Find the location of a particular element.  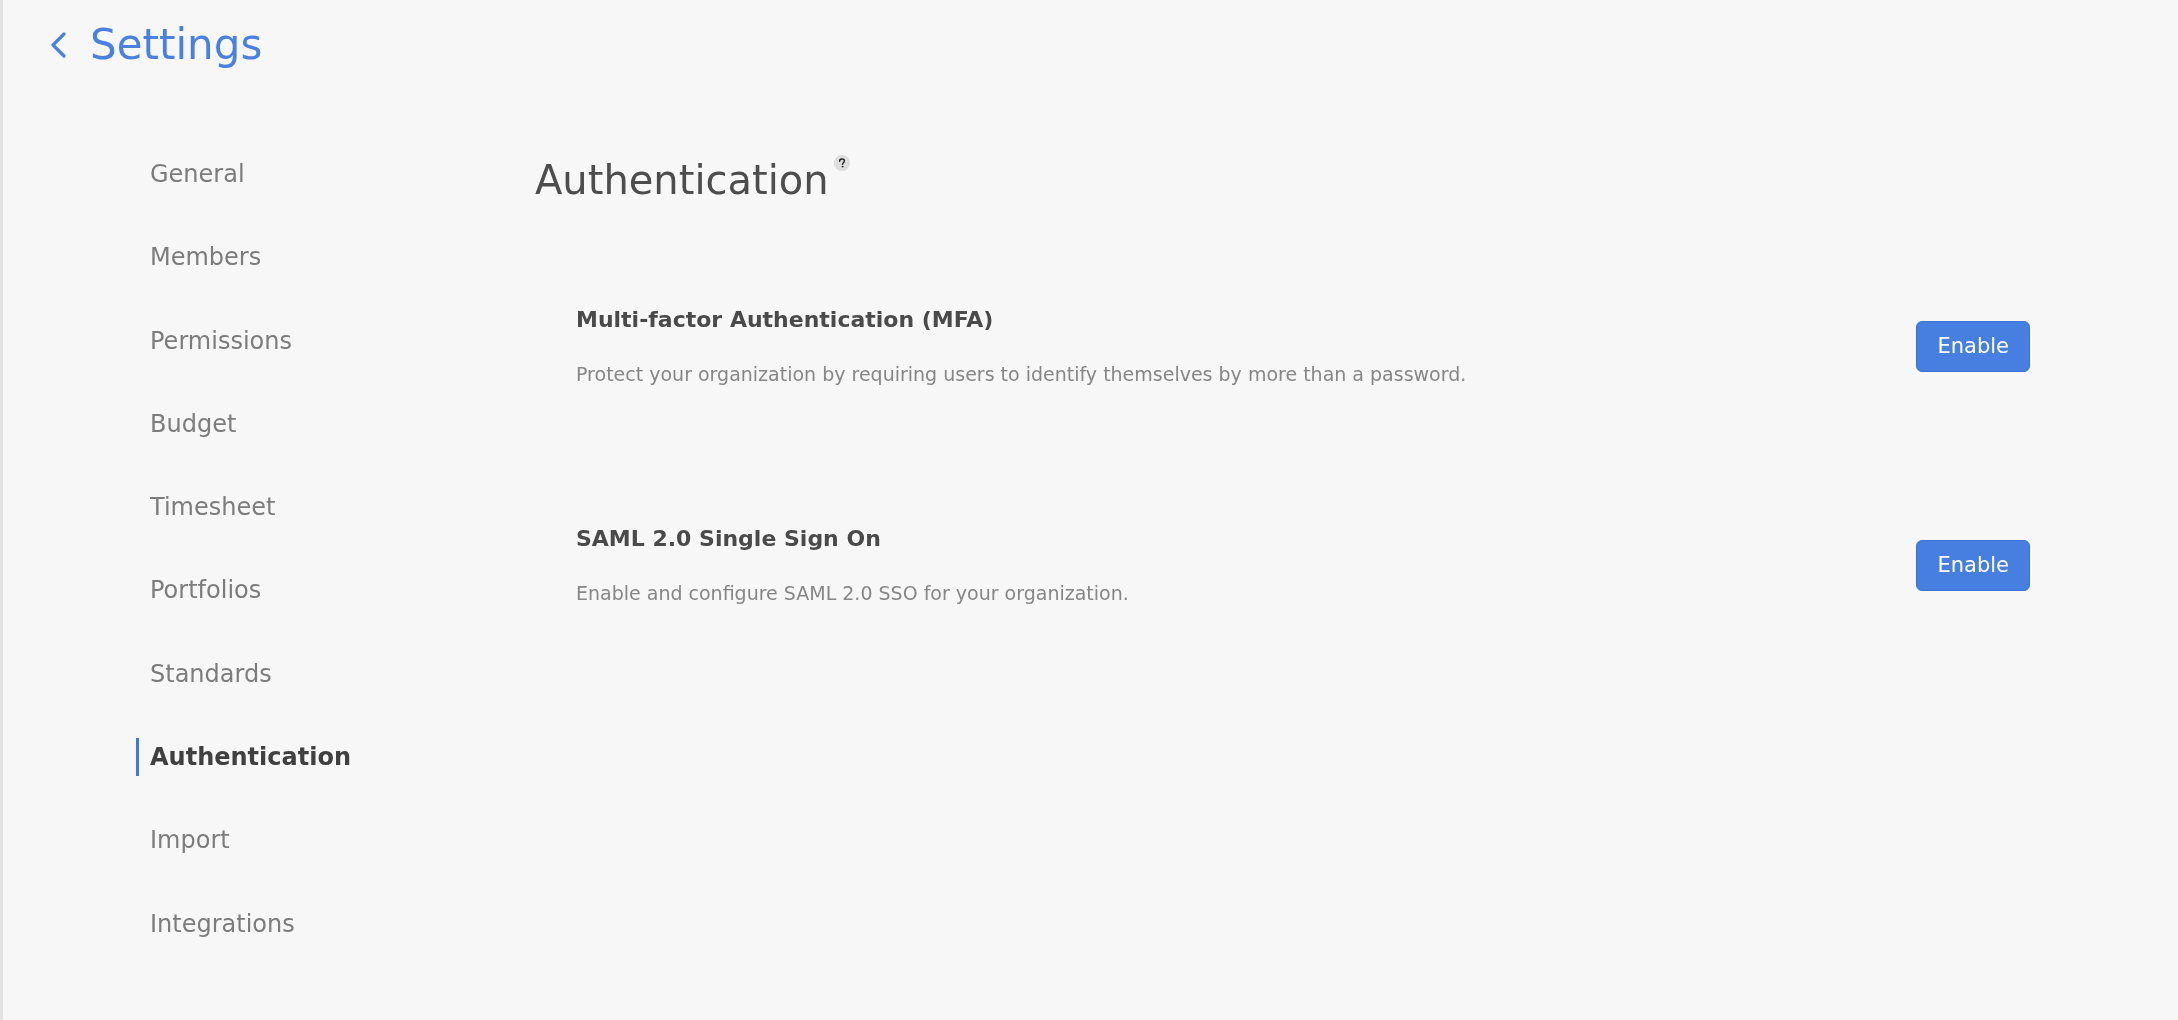

section-description: Enable and configure SAML 2.0 SSO for your organization. is located at coordinates (852, 593).